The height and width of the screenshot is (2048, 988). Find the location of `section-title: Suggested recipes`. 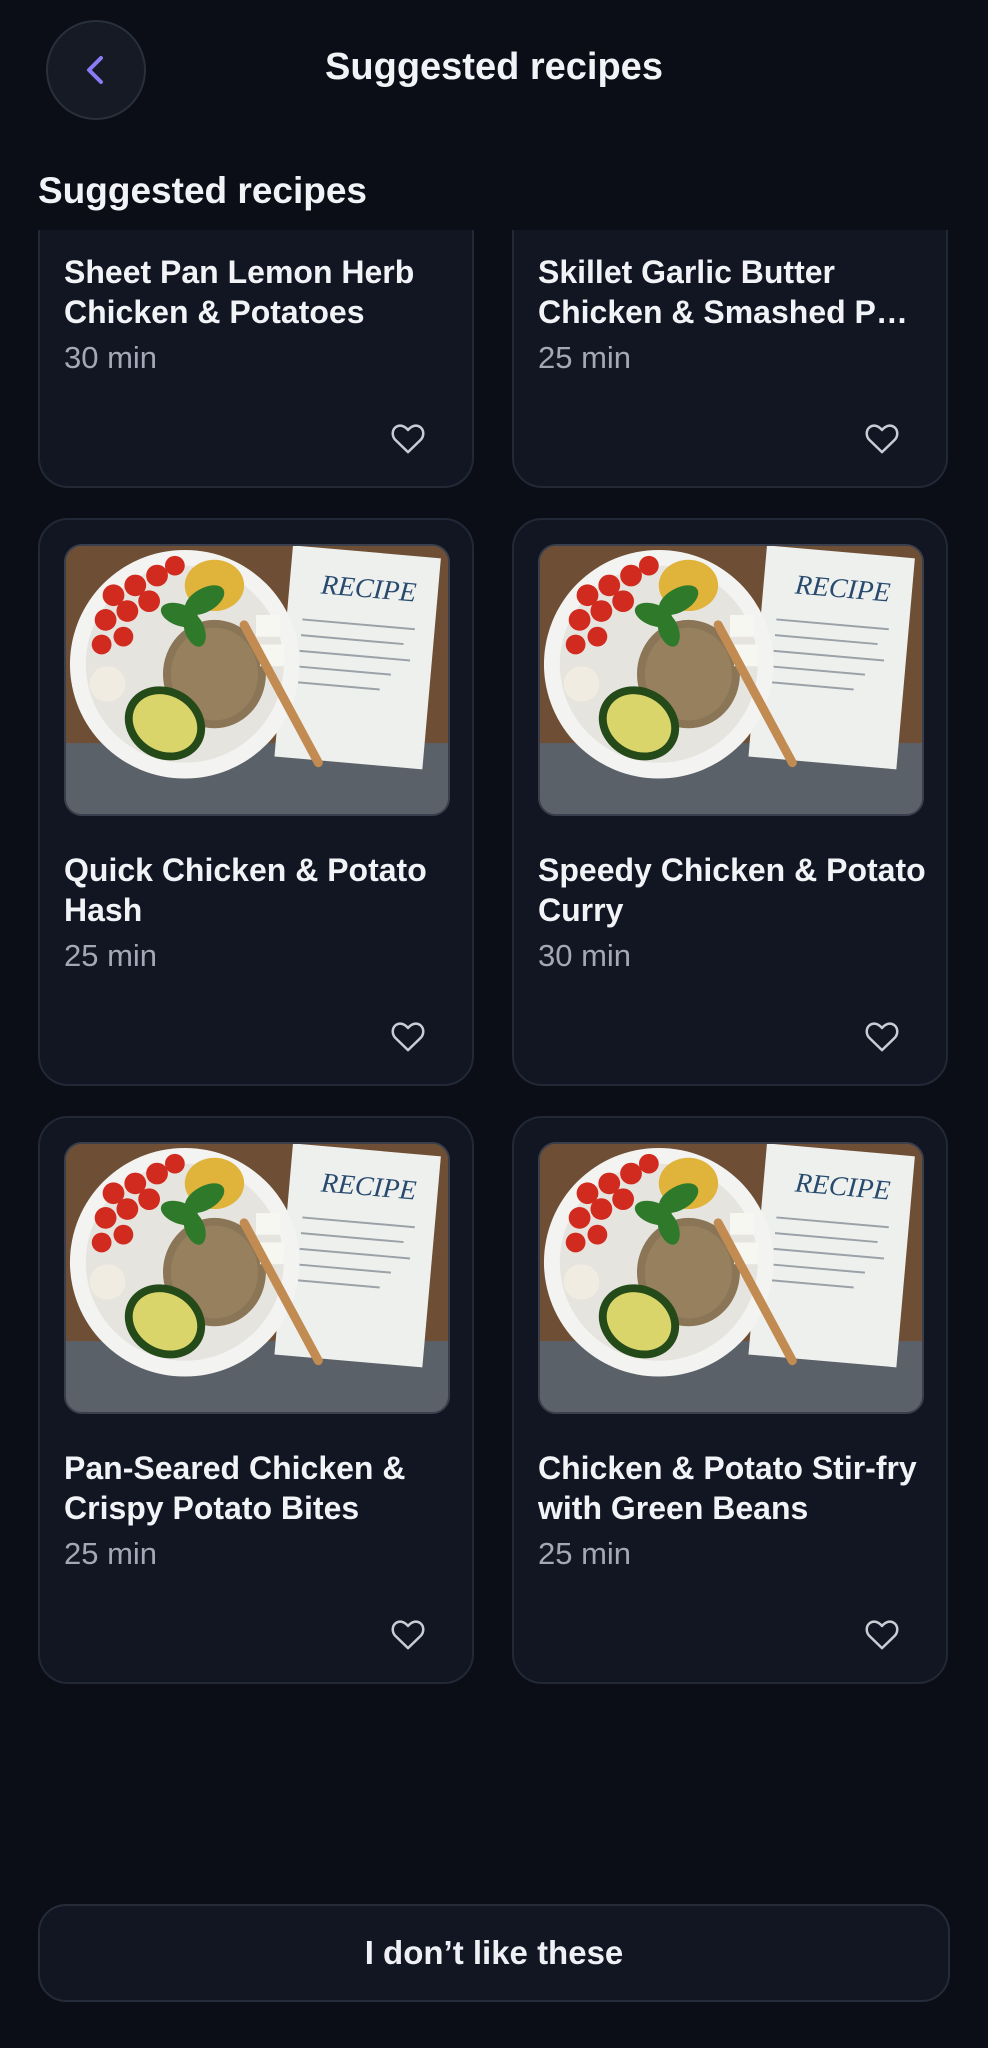

section-title: Suggested recipes is located at coordinates (203, 190).